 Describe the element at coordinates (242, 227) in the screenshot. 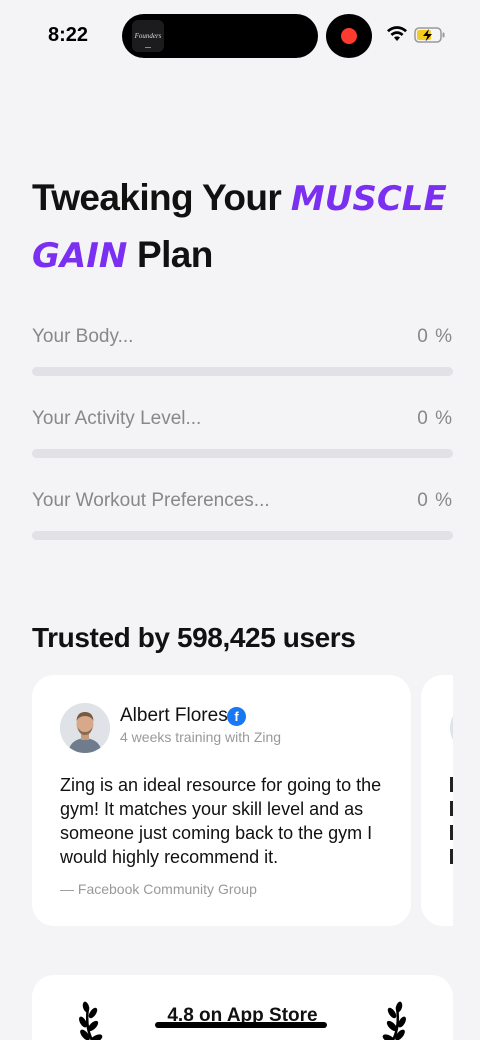

I see `page-title: Tweaking Your Muscle Gain Plan` at that location.